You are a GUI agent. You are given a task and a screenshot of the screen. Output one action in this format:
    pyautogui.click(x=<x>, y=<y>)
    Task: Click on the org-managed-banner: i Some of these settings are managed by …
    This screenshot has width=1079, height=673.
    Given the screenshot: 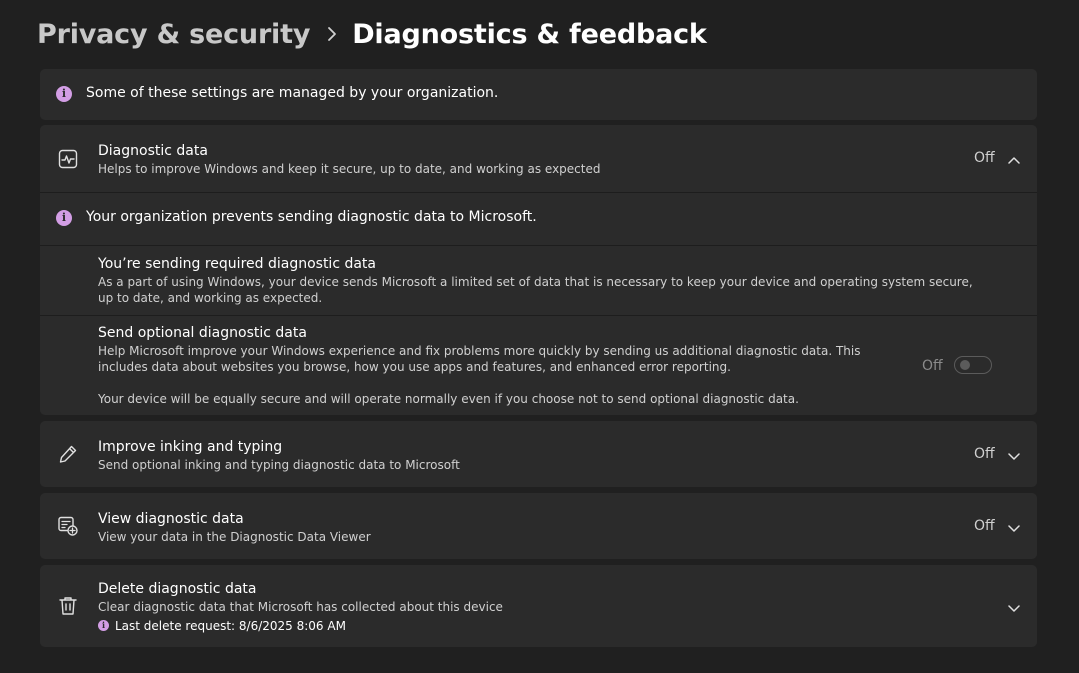 What is the action you would take?
    pyautogui.click(x=538, y=94)
    